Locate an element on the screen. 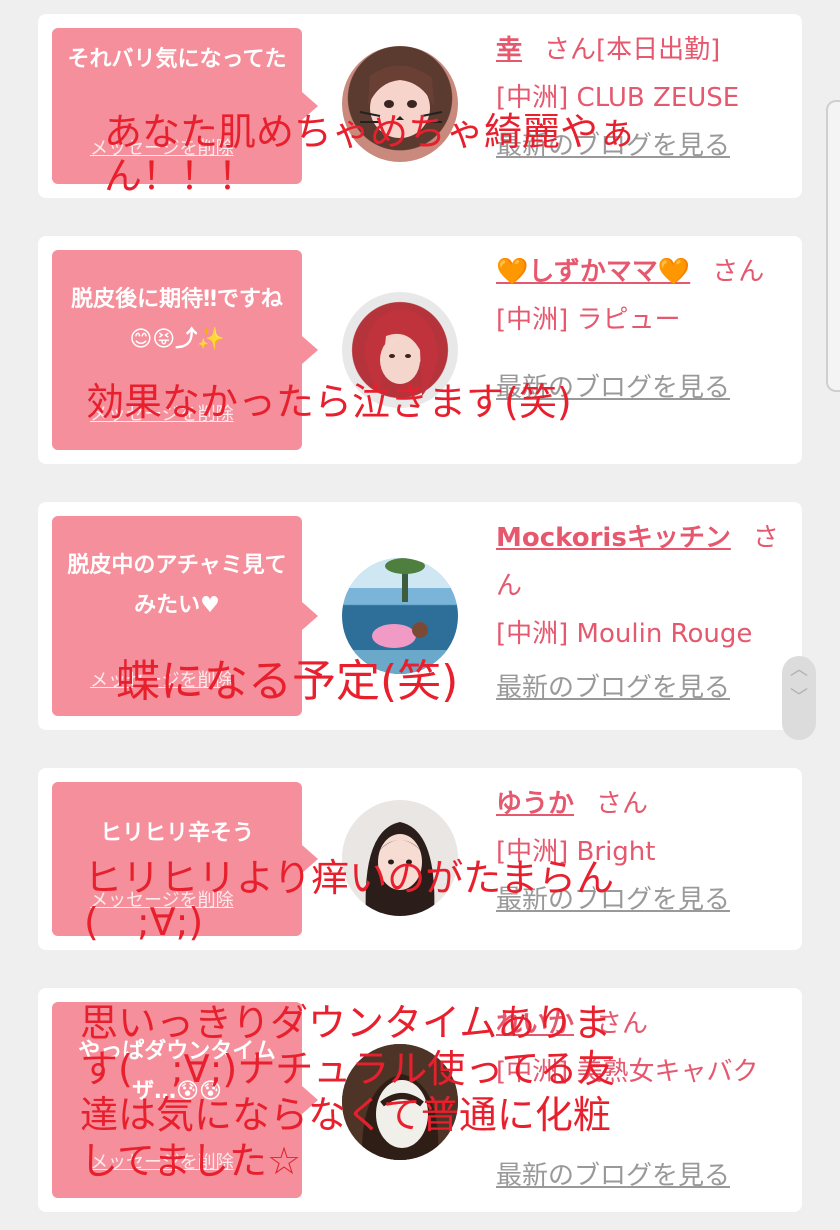 This screenshot has width=840, height=1230. shop-name: [中洲] ラピュー is located at coordinates (588, 320).